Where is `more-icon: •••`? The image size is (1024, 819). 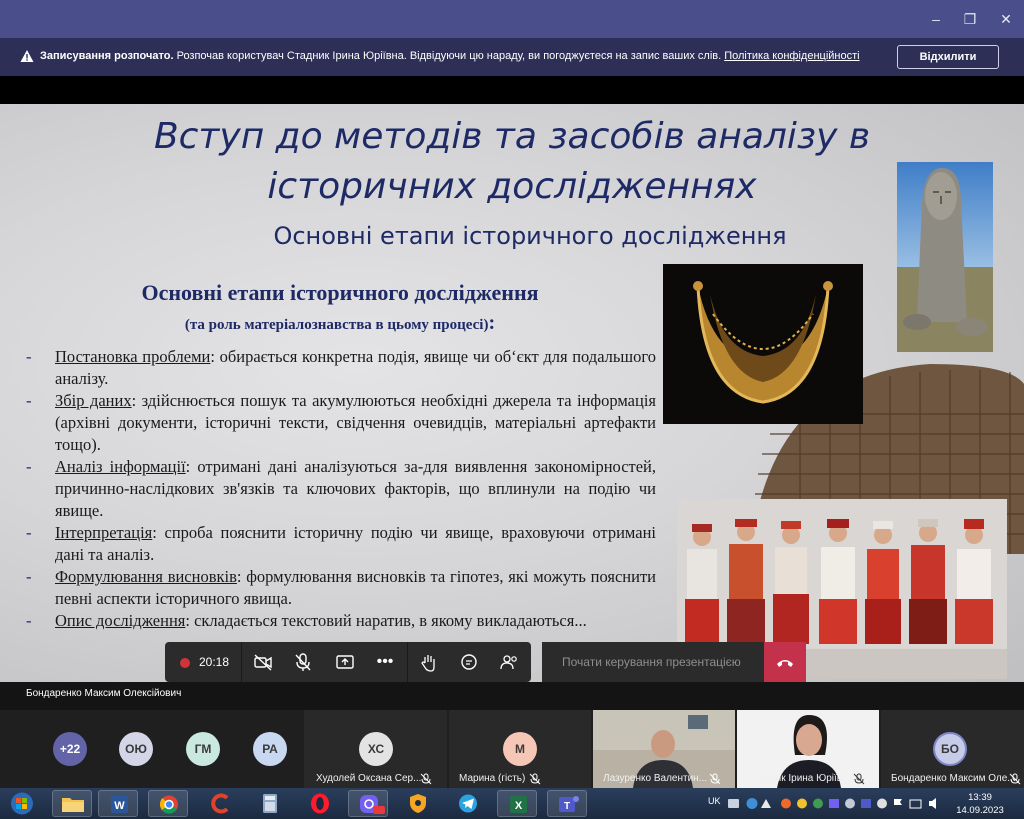 more-icon: ••• is located at coordinates (385, 661).